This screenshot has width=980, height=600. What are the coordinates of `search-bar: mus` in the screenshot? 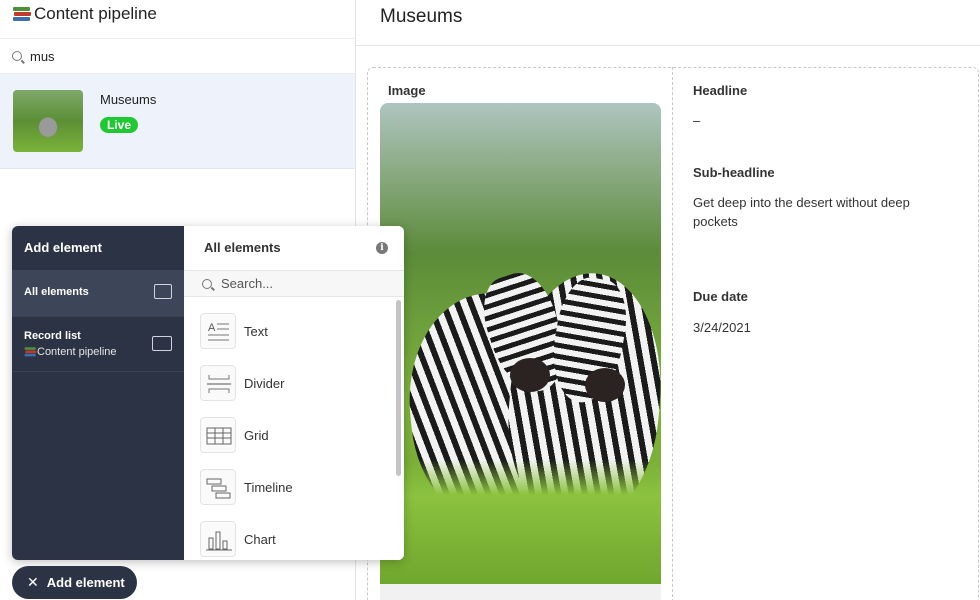 It's located at (177, 56).